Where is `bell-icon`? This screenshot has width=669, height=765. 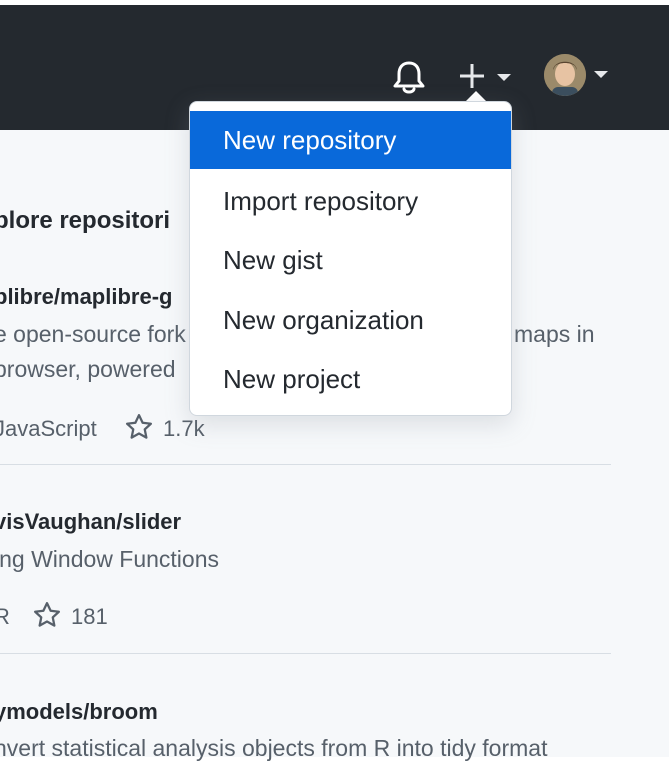 bell-icon is located at coordinates (409, 78).